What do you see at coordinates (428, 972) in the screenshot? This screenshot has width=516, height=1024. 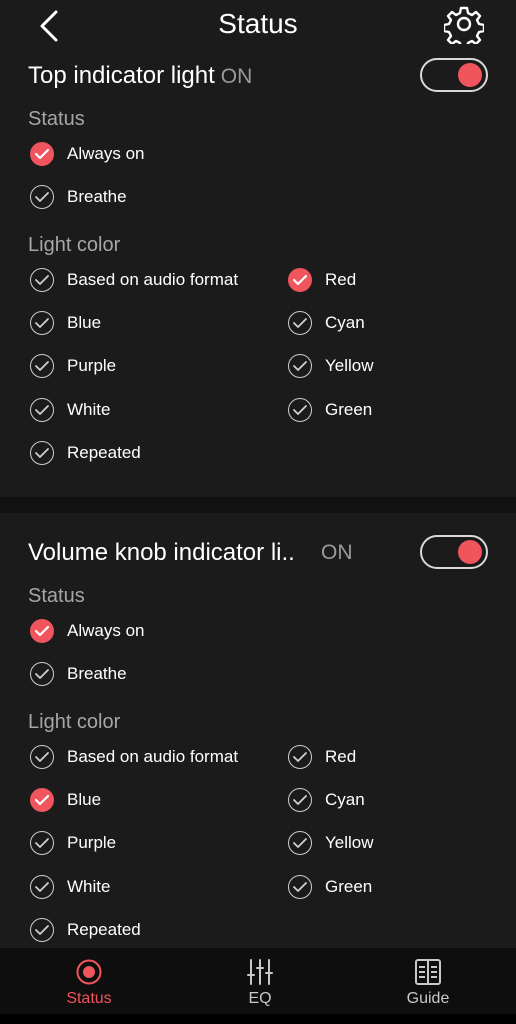 I see `guide-icon` at bounding box center [428, 972].